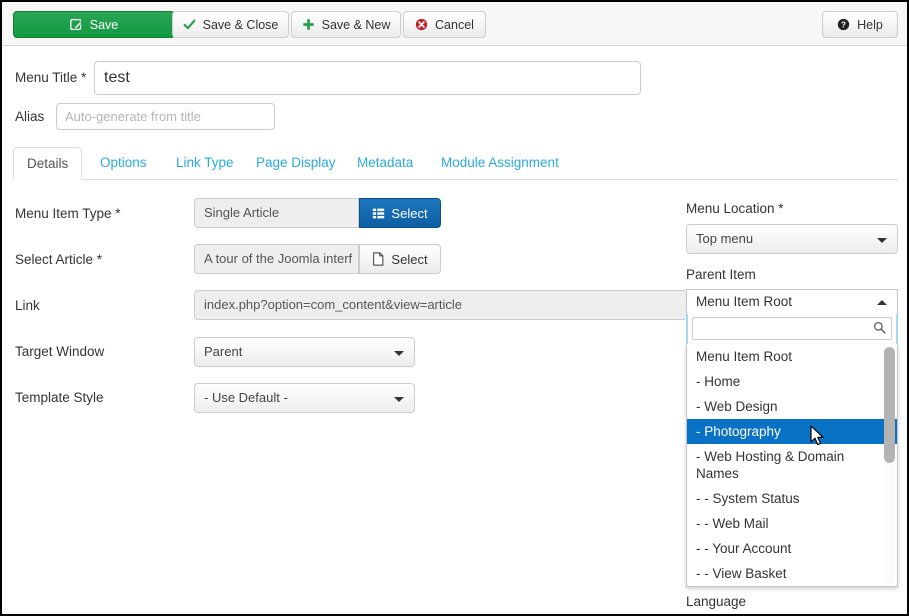  Describe the element at coordinates (165, 116) in the screenshot. I see `alias-input` at that location.